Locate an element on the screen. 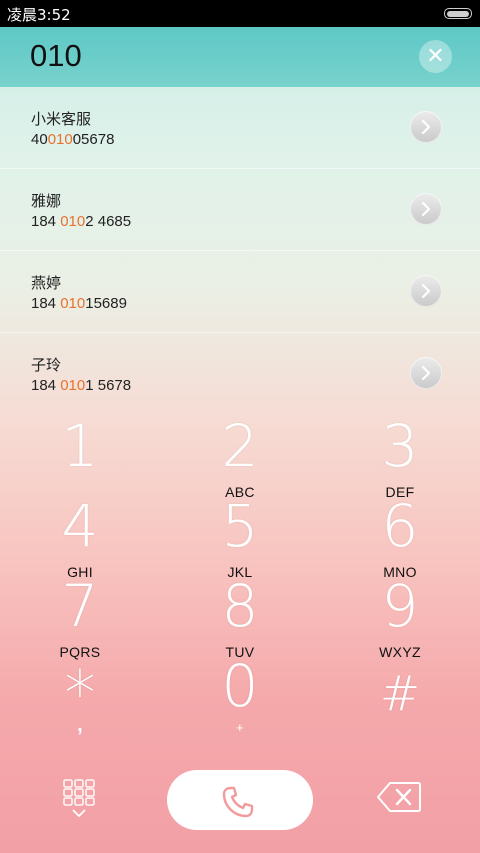 This screenshot has width=480, height=853. contact-item: 雅娜 184 0102 4685 is located at coordinates (240, 210).